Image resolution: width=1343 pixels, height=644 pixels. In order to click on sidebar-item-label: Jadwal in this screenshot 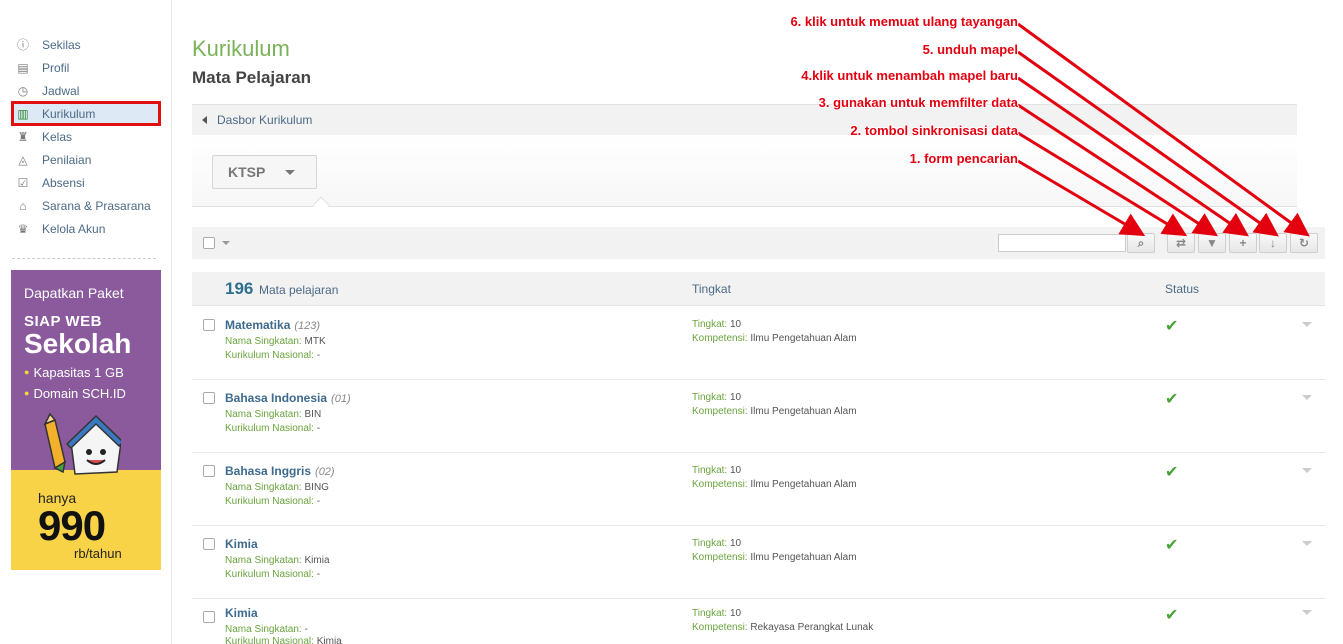, I will do `click(61, 90)`.